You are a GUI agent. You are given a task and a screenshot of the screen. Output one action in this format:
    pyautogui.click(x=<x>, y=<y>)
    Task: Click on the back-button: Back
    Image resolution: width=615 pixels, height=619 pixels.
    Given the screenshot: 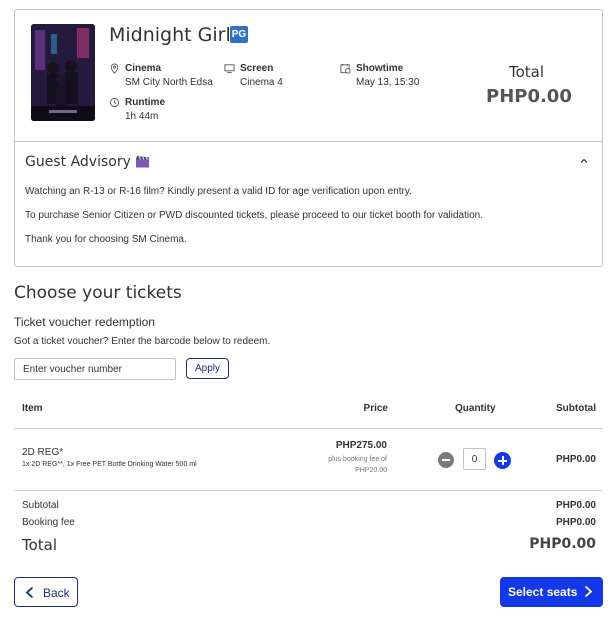 What is the action you would take?
    pyautogui.click(x=46, y=592)
    